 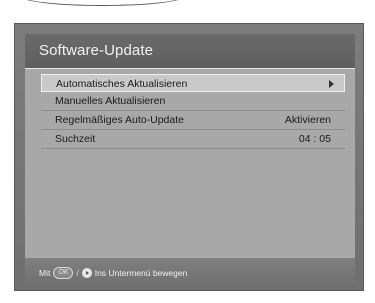 What do you see at coordinates (193, 120) in the screenshot?
I see `menu-item-regelmaessiges-auto-update: Regelmäßiges Auto-Update Aktivieren` at bounding box center [193, 120].